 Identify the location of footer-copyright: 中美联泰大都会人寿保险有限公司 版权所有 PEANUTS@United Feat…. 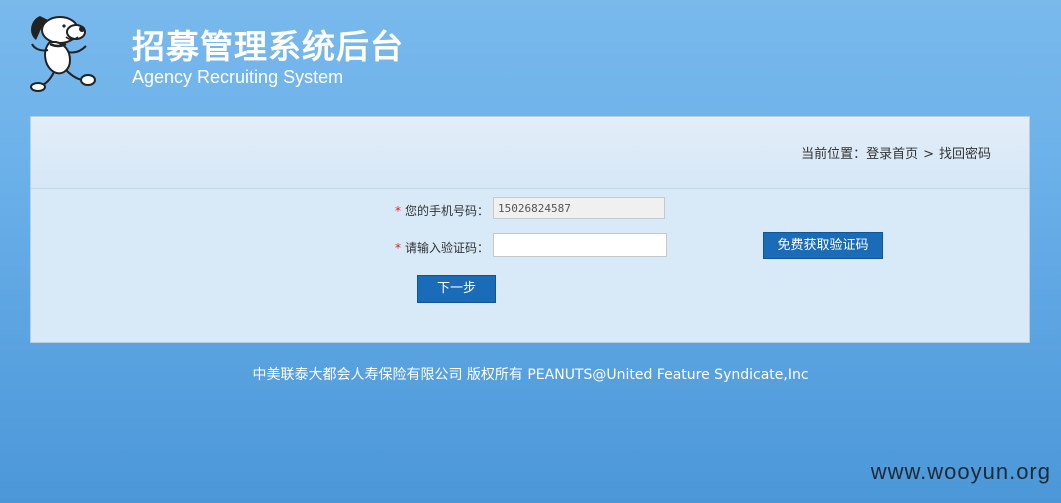
(530, 375).